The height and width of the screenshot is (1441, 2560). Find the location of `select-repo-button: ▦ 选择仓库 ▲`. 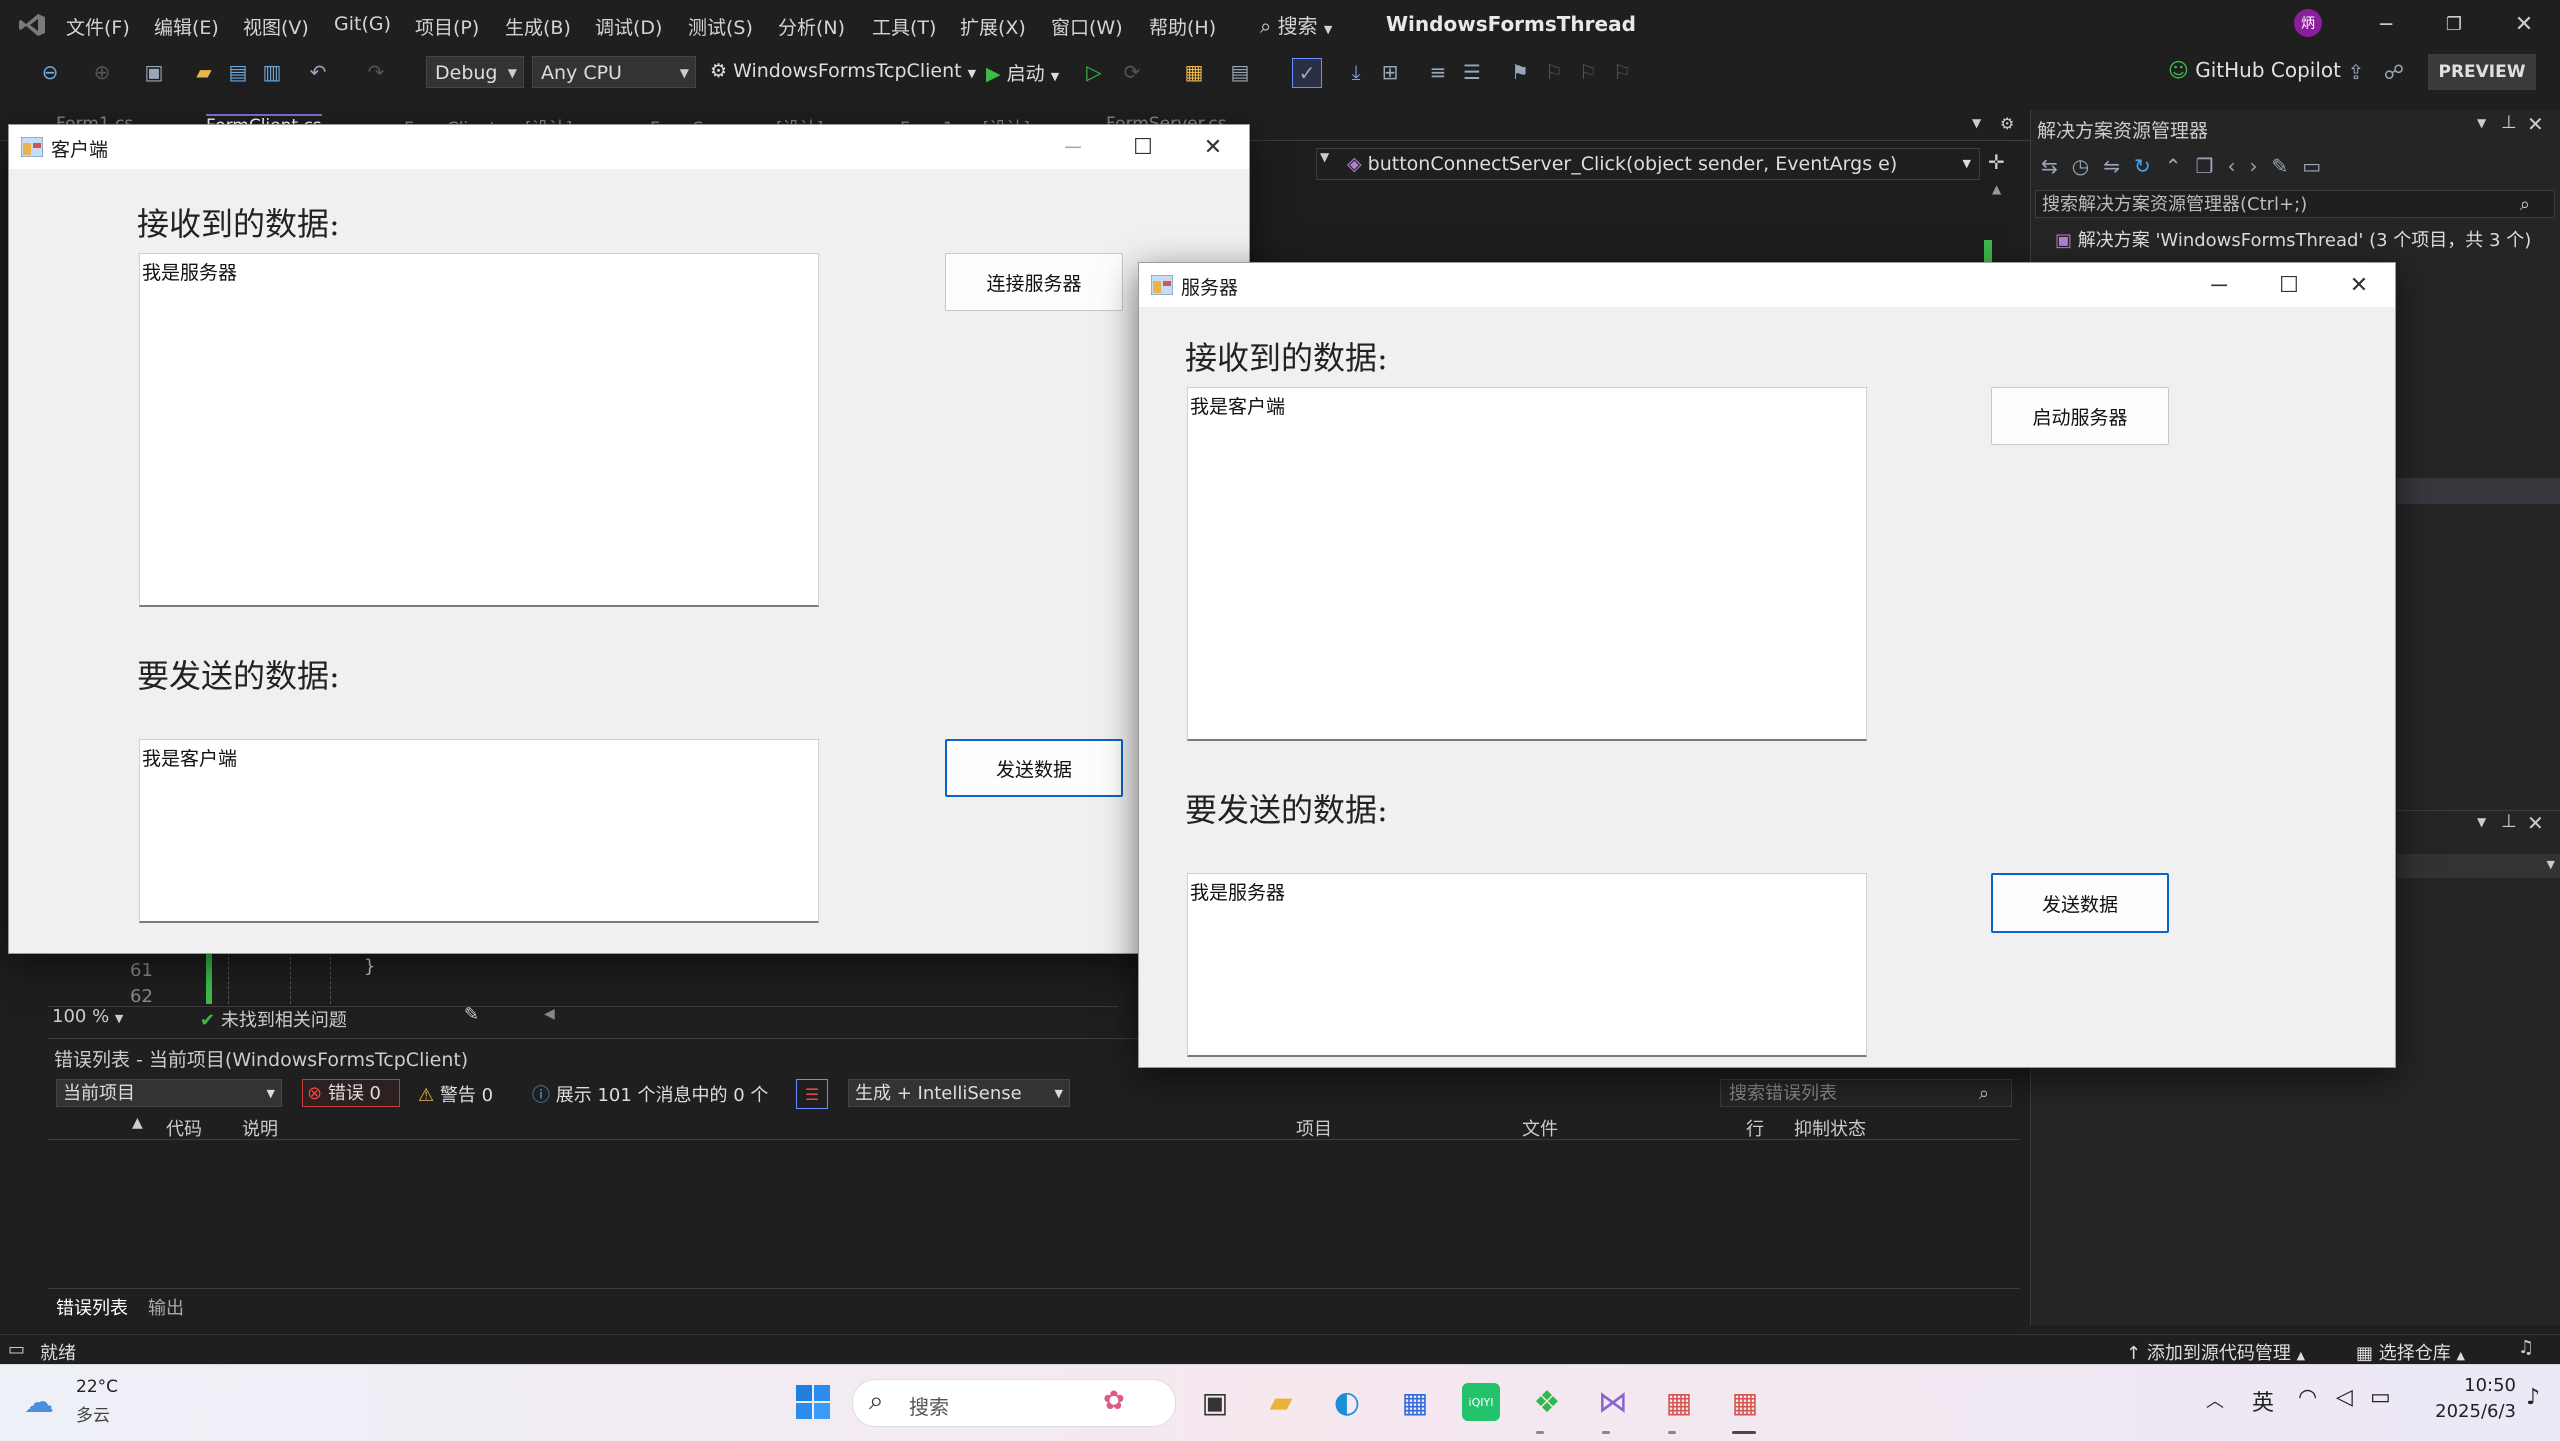

select-repo-button: ▦ 选择仓库 ▲ is located at coordinates (2410, 1352).